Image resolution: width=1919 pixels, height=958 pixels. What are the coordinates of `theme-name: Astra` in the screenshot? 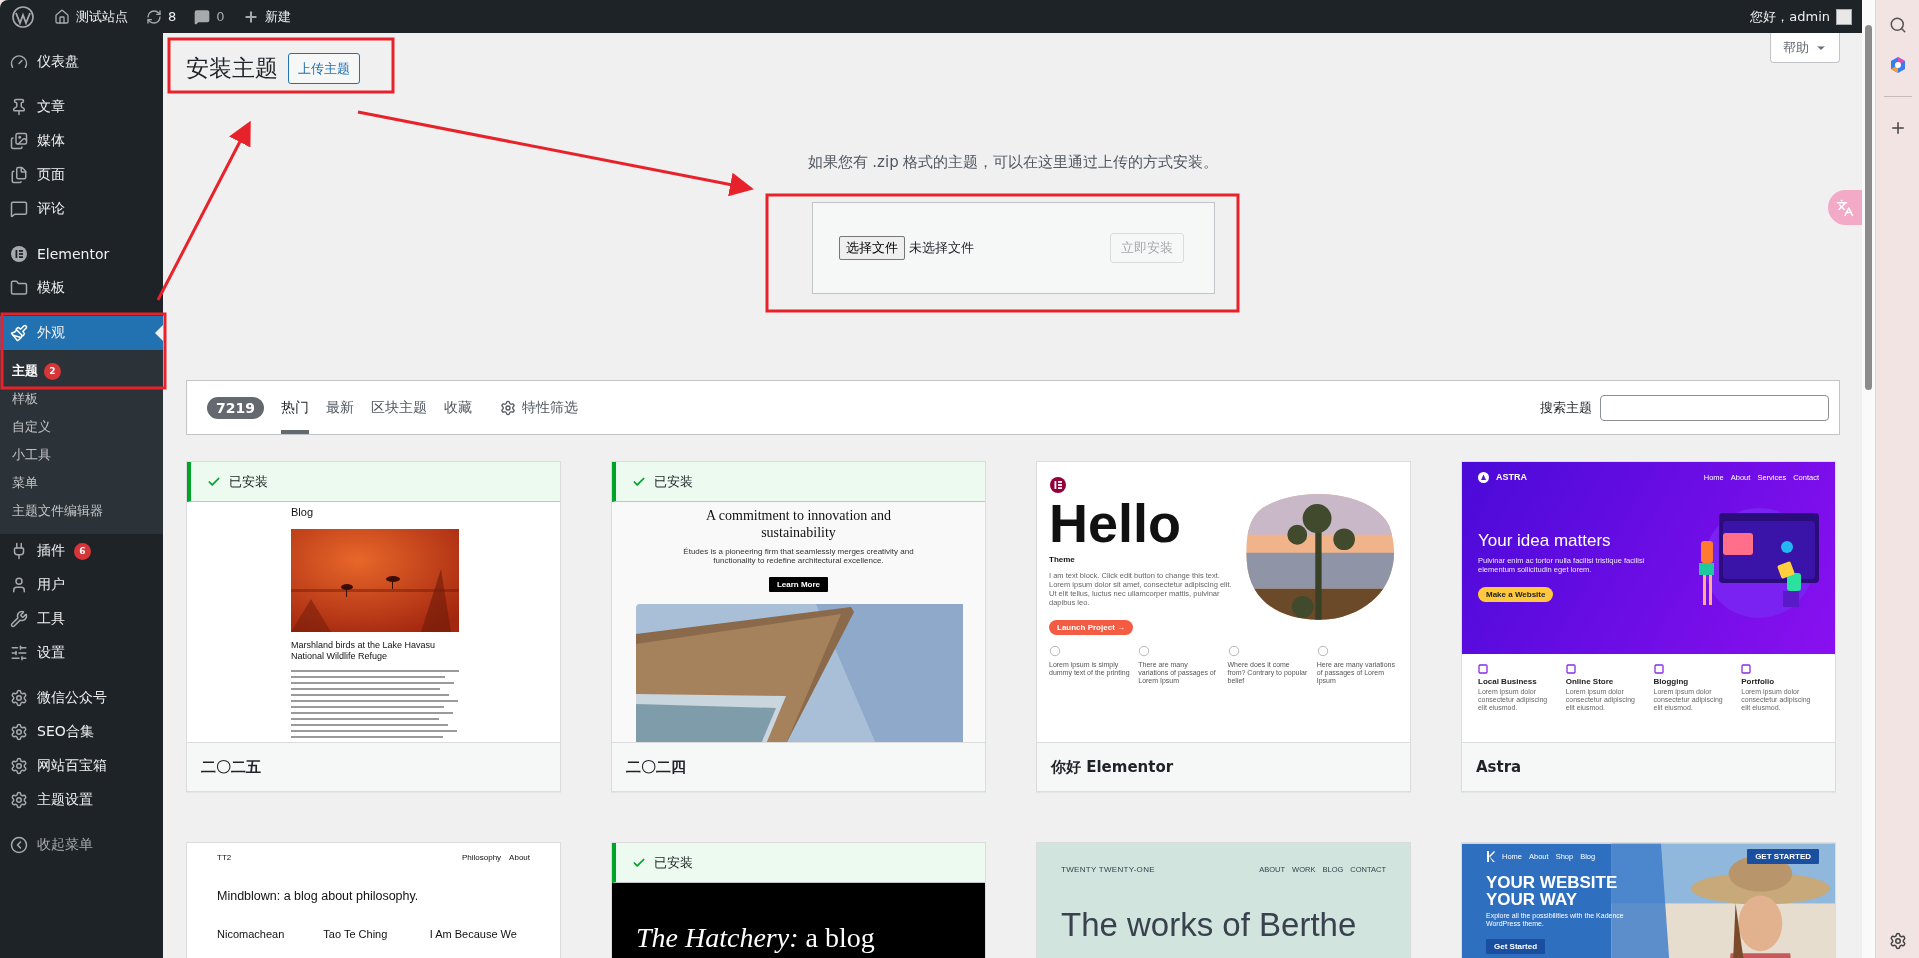 It's located at (1648, 766).